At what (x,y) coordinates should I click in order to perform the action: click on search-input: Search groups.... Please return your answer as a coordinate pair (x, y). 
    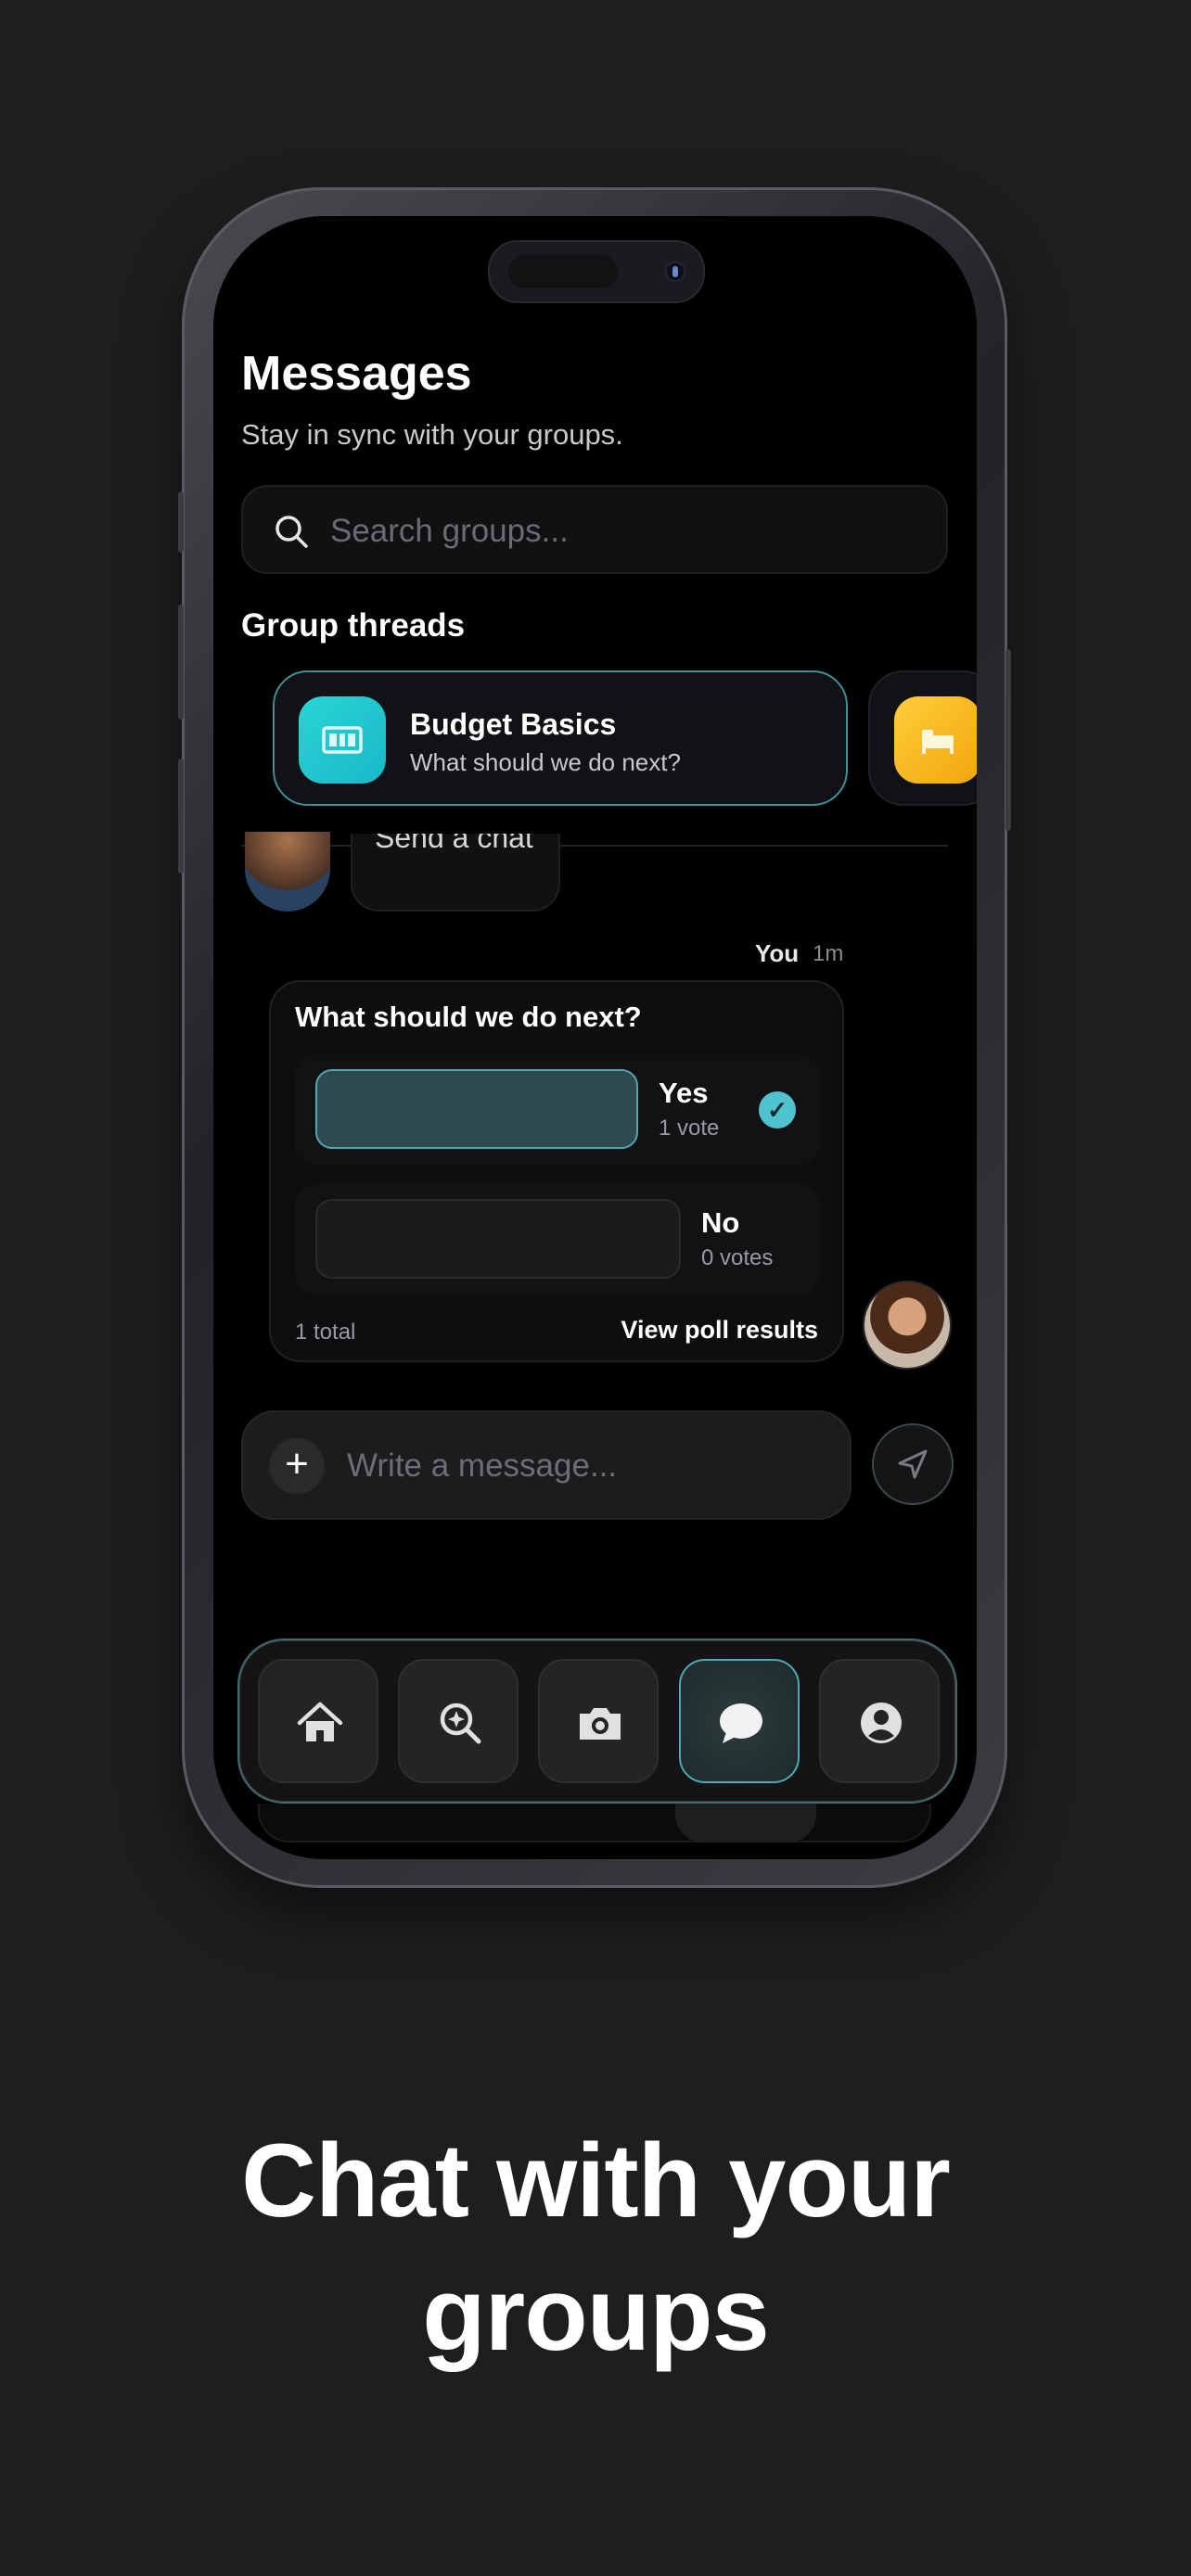
    Looking at the image, I should click on (594, 529).